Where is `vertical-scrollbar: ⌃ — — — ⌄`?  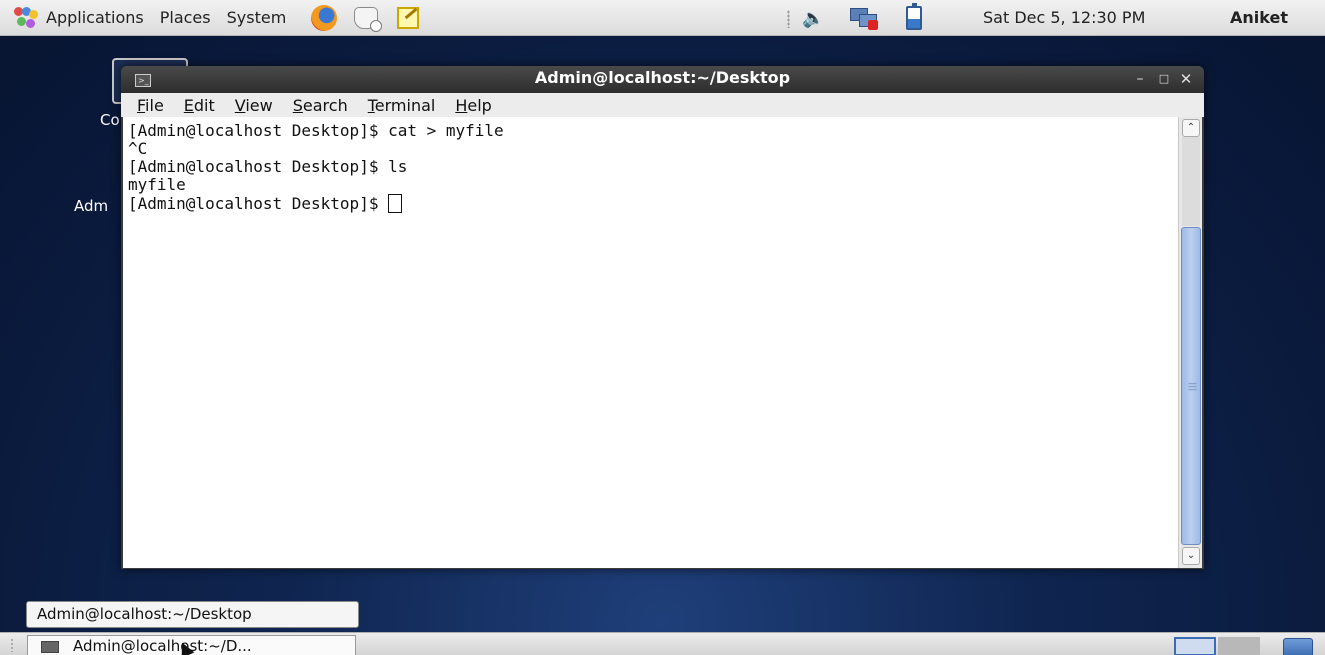 vertical-scrollbar: ⌃ — — — ⌄ is located at coordinates (1190, 342).